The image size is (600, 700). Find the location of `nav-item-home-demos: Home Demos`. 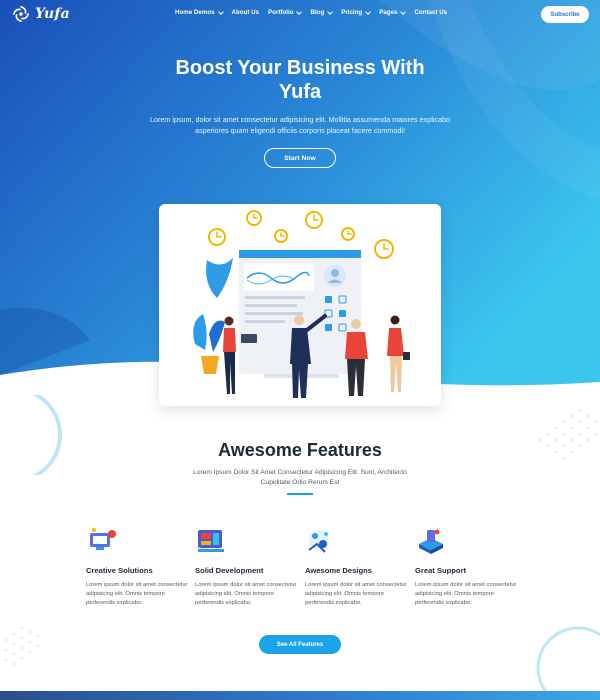

nav-item-home-demos: Home Demos is located at coordinates (199, 12).